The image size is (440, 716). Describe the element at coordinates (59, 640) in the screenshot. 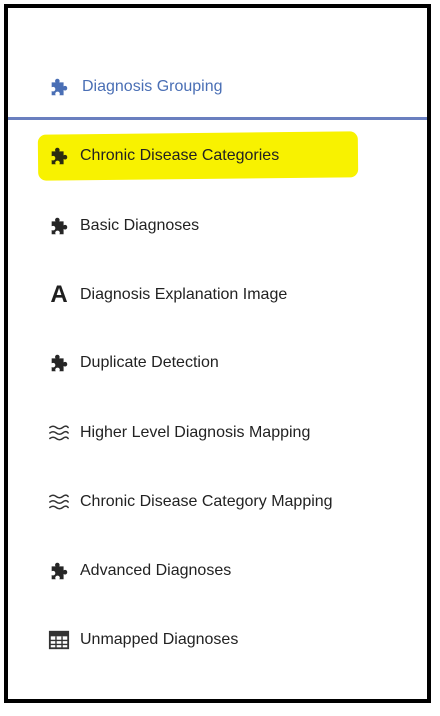

I see `table-grid-icon` at that location.